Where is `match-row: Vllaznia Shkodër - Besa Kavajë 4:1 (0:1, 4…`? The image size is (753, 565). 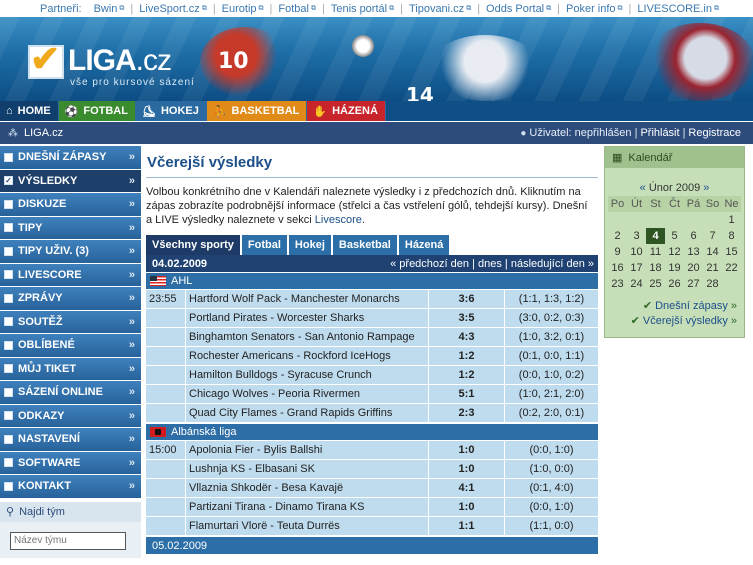
match-row: Vllaznia Shkodër - Besa Kavajë 4:1 (0:1, 4… is located at coordinates (372, 488).